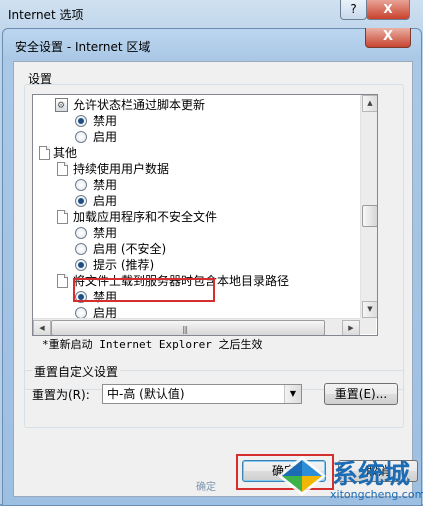 Image resolution: width=423 pixels, height=506 pixels. I want to click on setting-group-header: 持续使用用户数据, so click(196, 169).